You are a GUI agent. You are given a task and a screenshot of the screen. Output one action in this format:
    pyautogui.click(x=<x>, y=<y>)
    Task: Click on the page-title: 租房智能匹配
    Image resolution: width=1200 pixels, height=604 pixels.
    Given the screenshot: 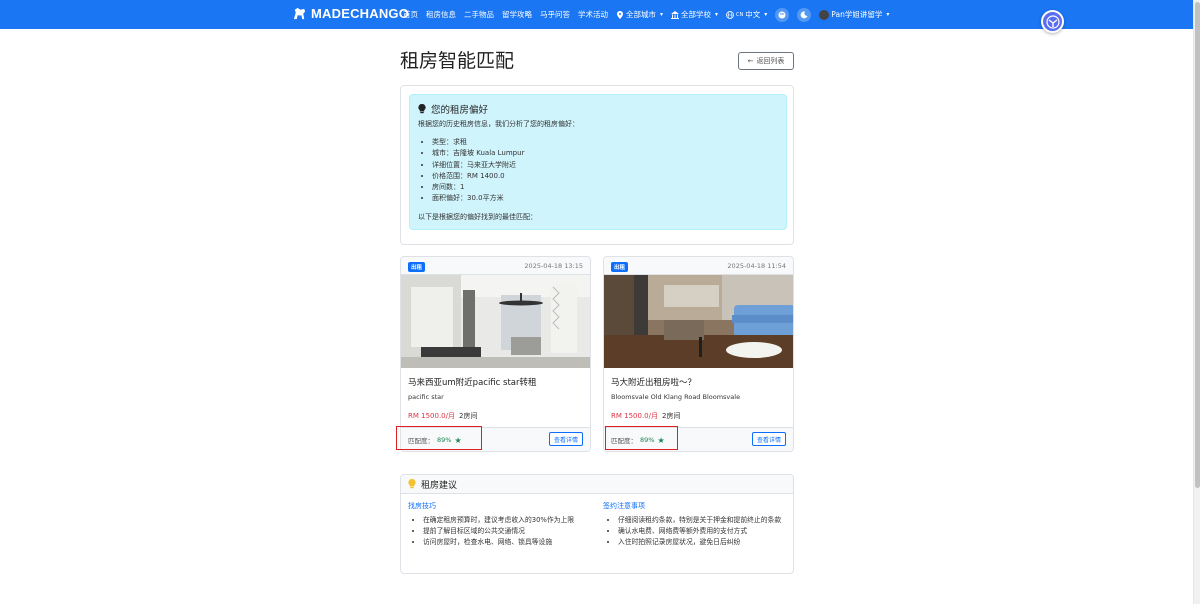 What is the action you would take?
    pyautogui.click(x=457, y=61)
    